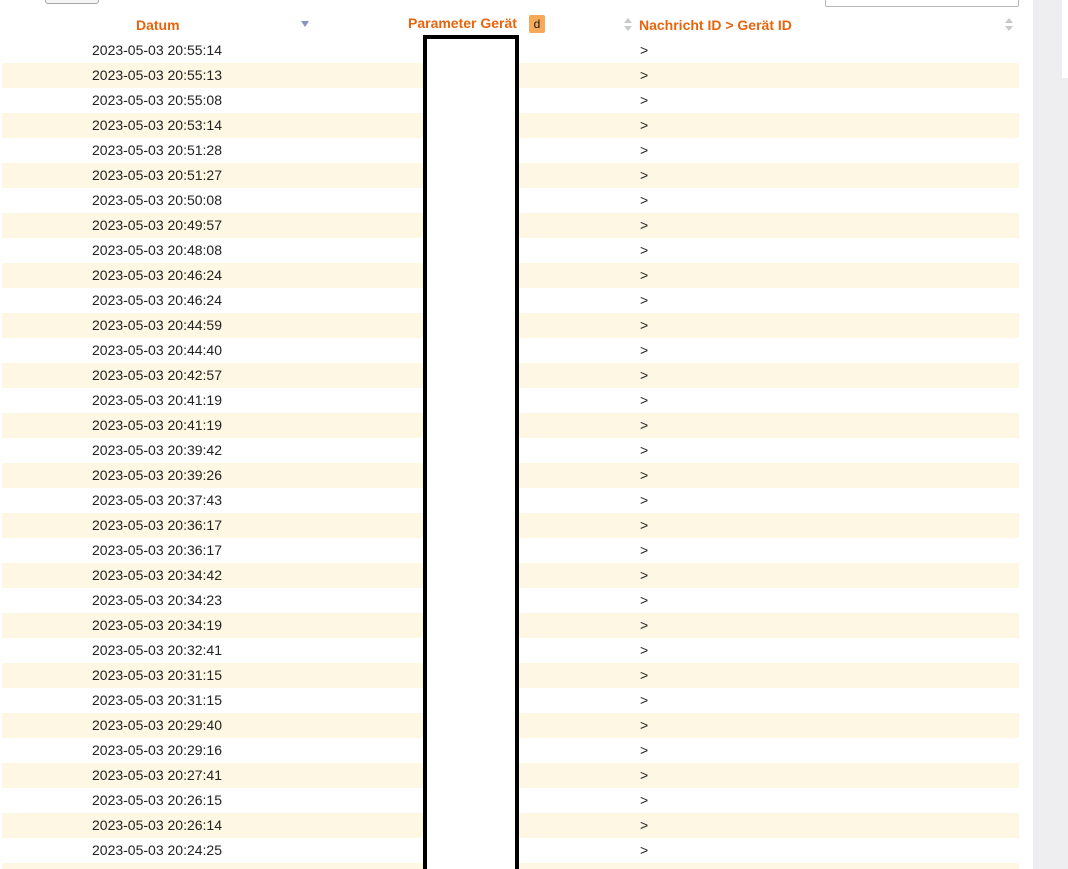 Image resolution: width=1068 pixels, height=869 pixels. What do you see at coordinates (157, 150) in the screenshot?
I see `cell-datum: 2023-05-03 20:51:28` at bounding box center [157, 150].